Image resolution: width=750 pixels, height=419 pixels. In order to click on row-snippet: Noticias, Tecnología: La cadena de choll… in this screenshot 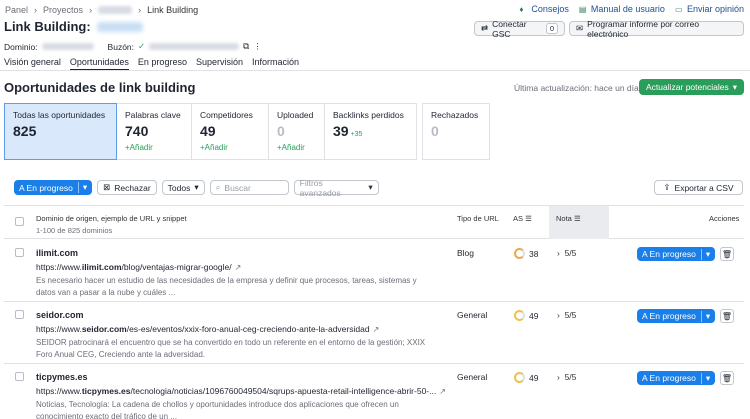, I will do `click(217, 409)`.